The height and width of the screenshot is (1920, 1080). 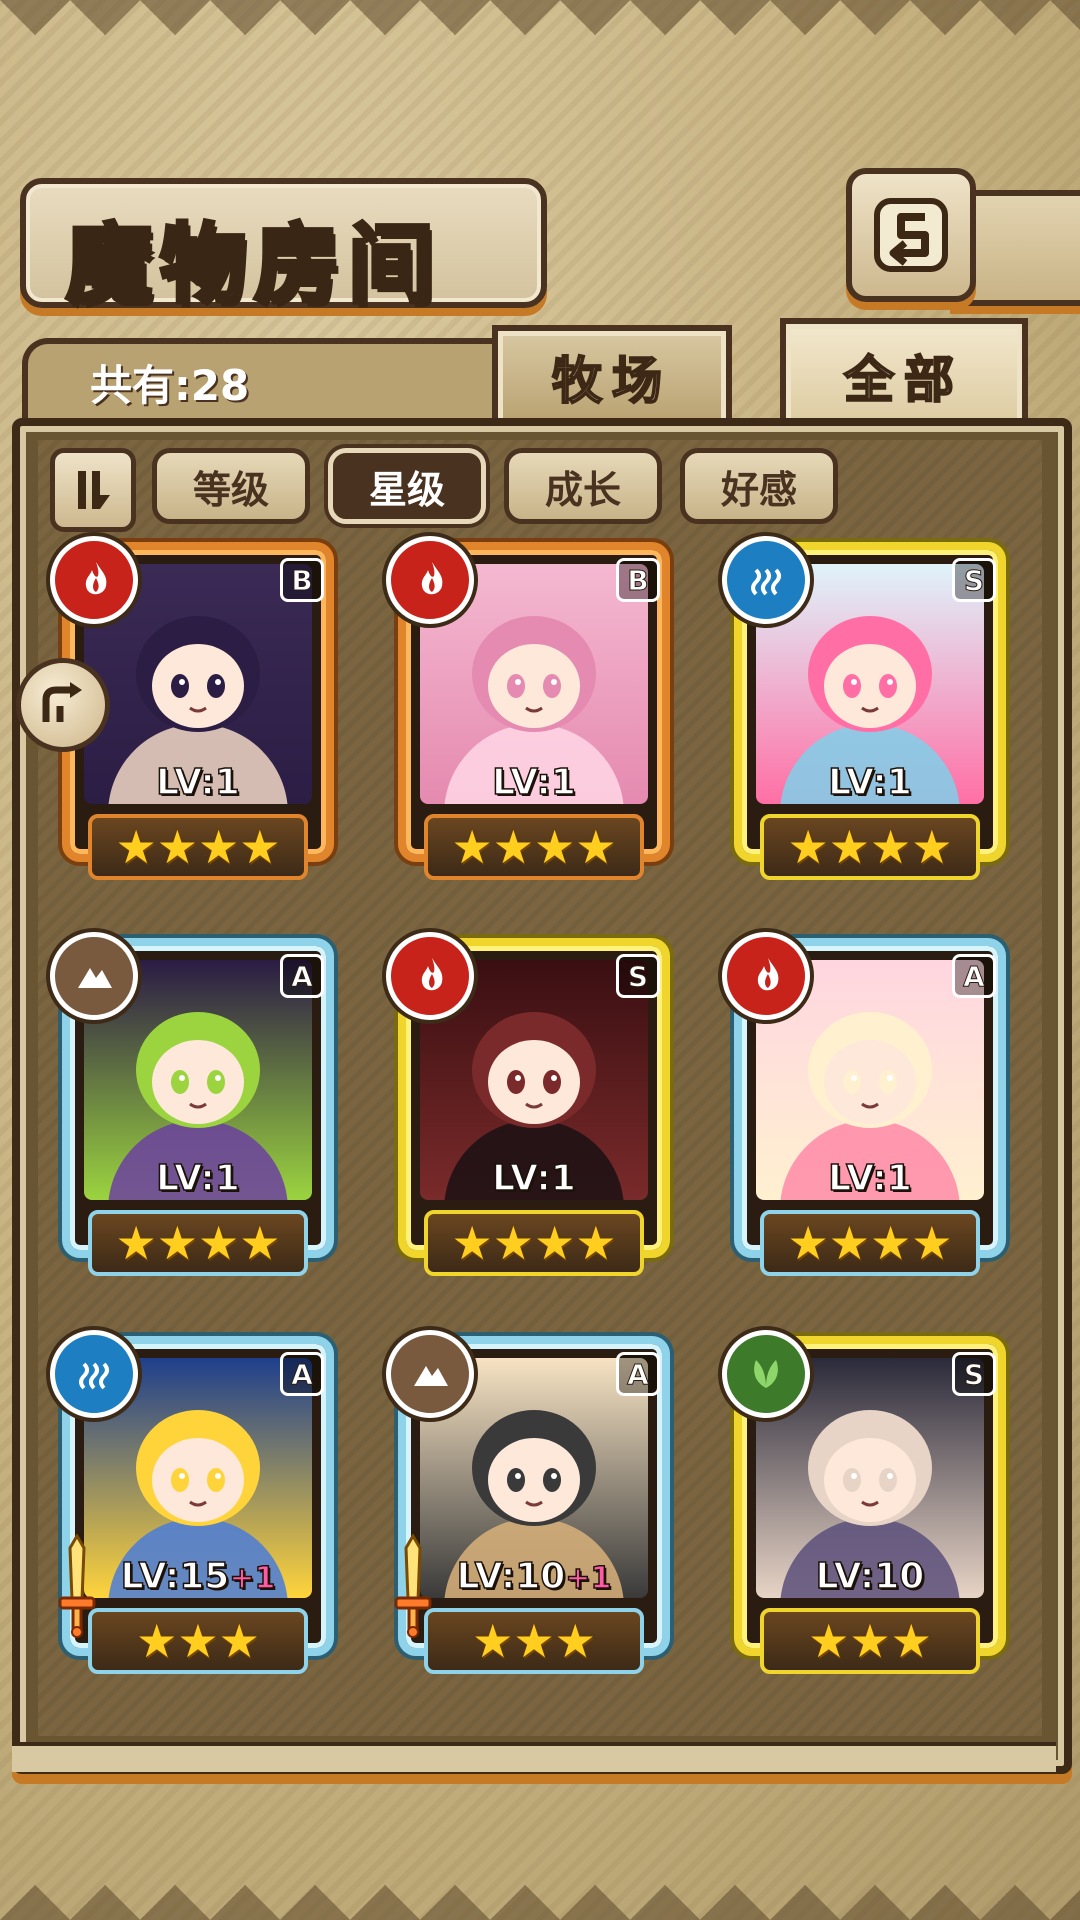 What do you see at coordinates (766, 1374) in the screenshot?
I see `wood-element-icon` at bounding box center [766, 1374].